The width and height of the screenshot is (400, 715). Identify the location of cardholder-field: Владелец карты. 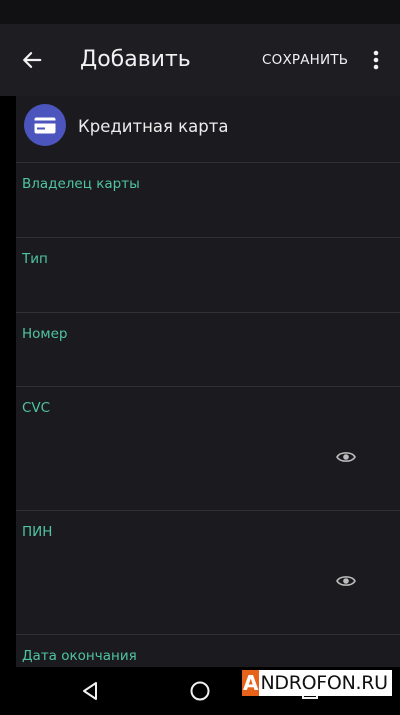
(208, 200).